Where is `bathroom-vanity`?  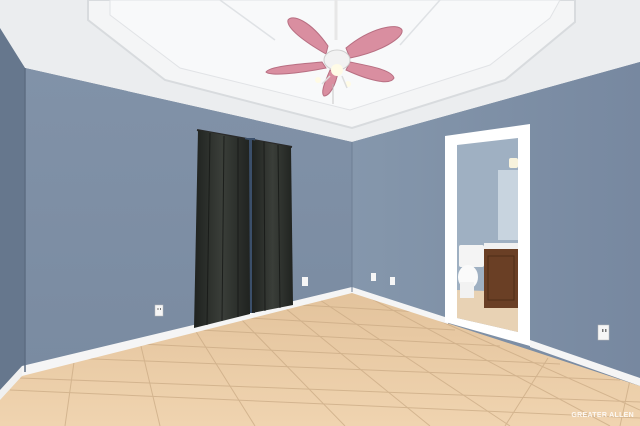
bathroom-vanity is located at coordinates (501, 278).